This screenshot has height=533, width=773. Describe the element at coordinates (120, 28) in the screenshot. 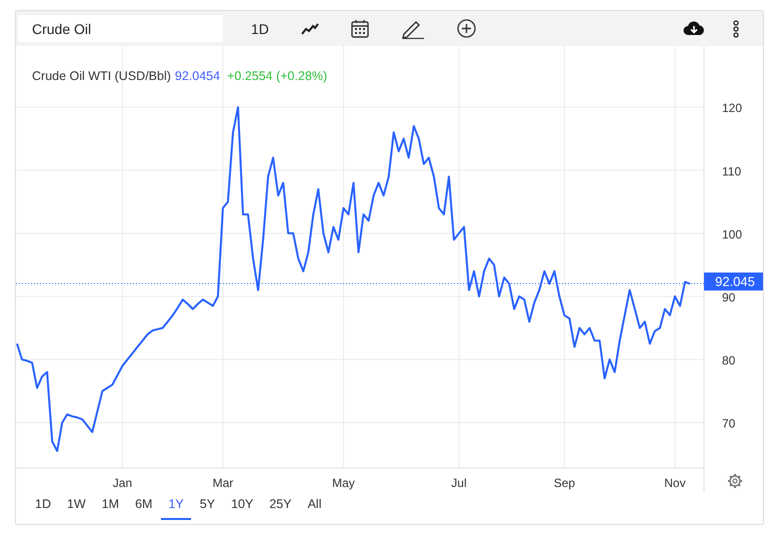

I see `search-field: Crude Oil` at that location.